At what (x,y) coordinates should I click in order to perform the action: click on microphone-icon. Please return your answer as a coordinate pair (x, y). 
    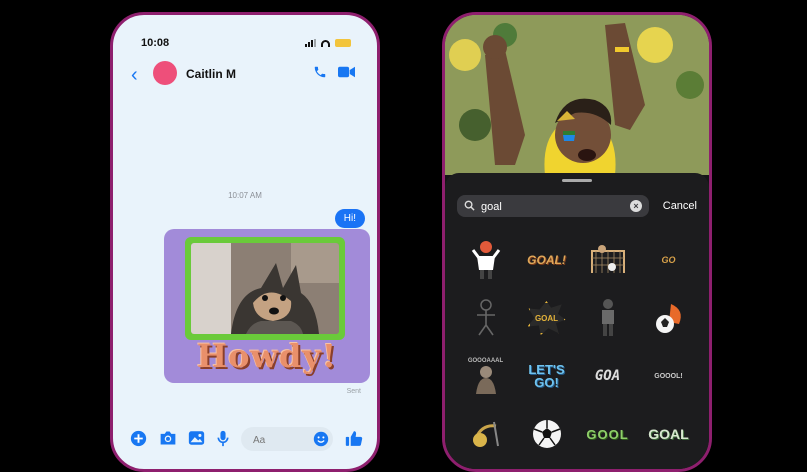
    Looking at the image, I should click on (223, 438).